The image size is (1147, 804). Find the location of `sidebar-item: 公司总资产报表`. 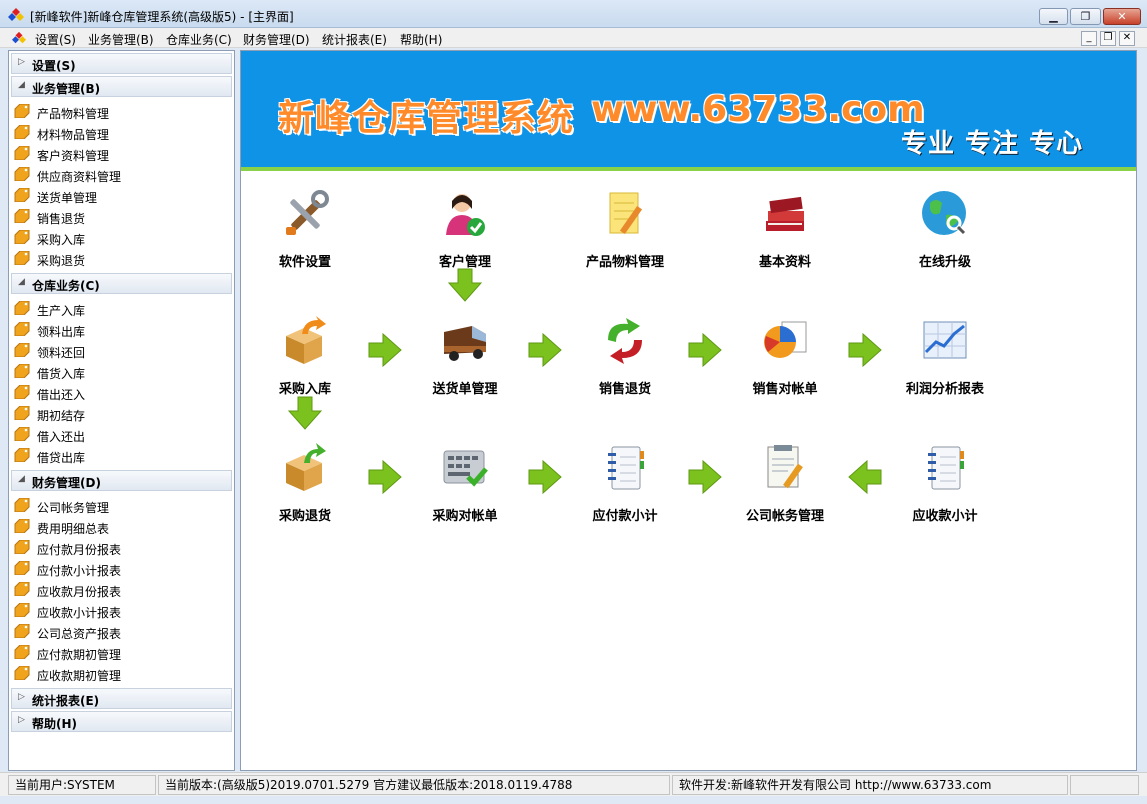

sidebar-item: 公司总资产报表 is located at coordinates (120, 632).